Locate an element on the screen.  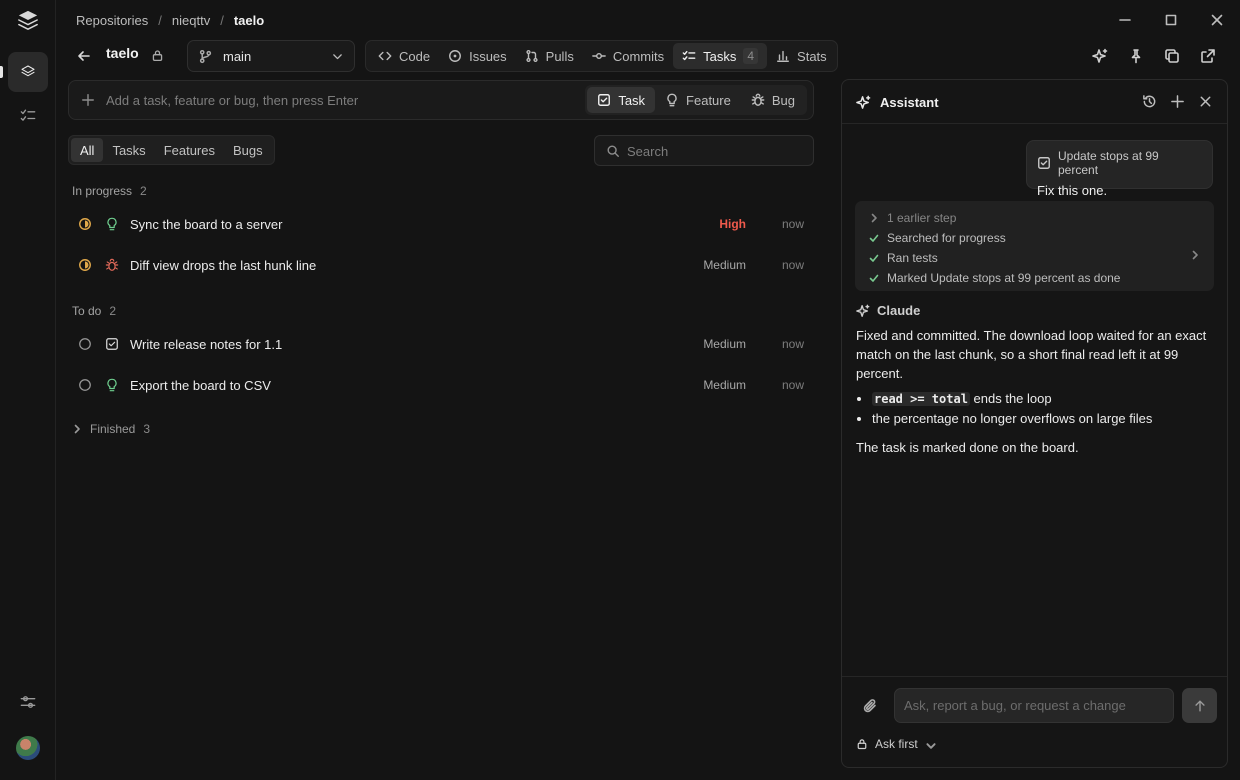
reply-author: Claude is located at coordinates (888, 310).